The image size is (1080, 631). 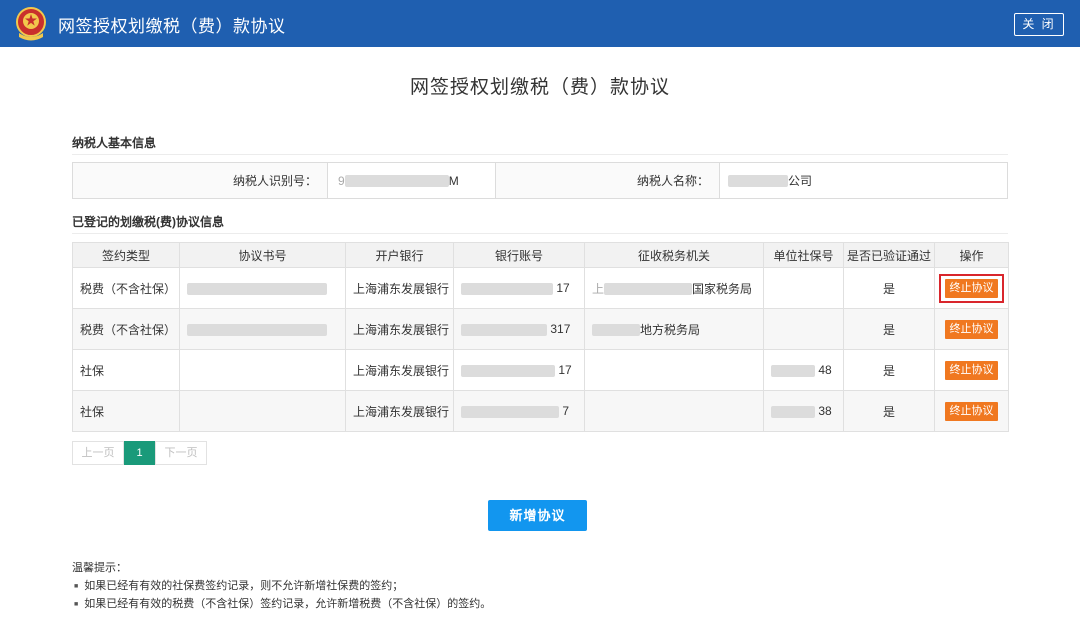 I want to click on table-row: 税费（不含社保） 上海浦东发展银行 17 上 国家税务局 是 终止协议, so click(x=540, y=288).